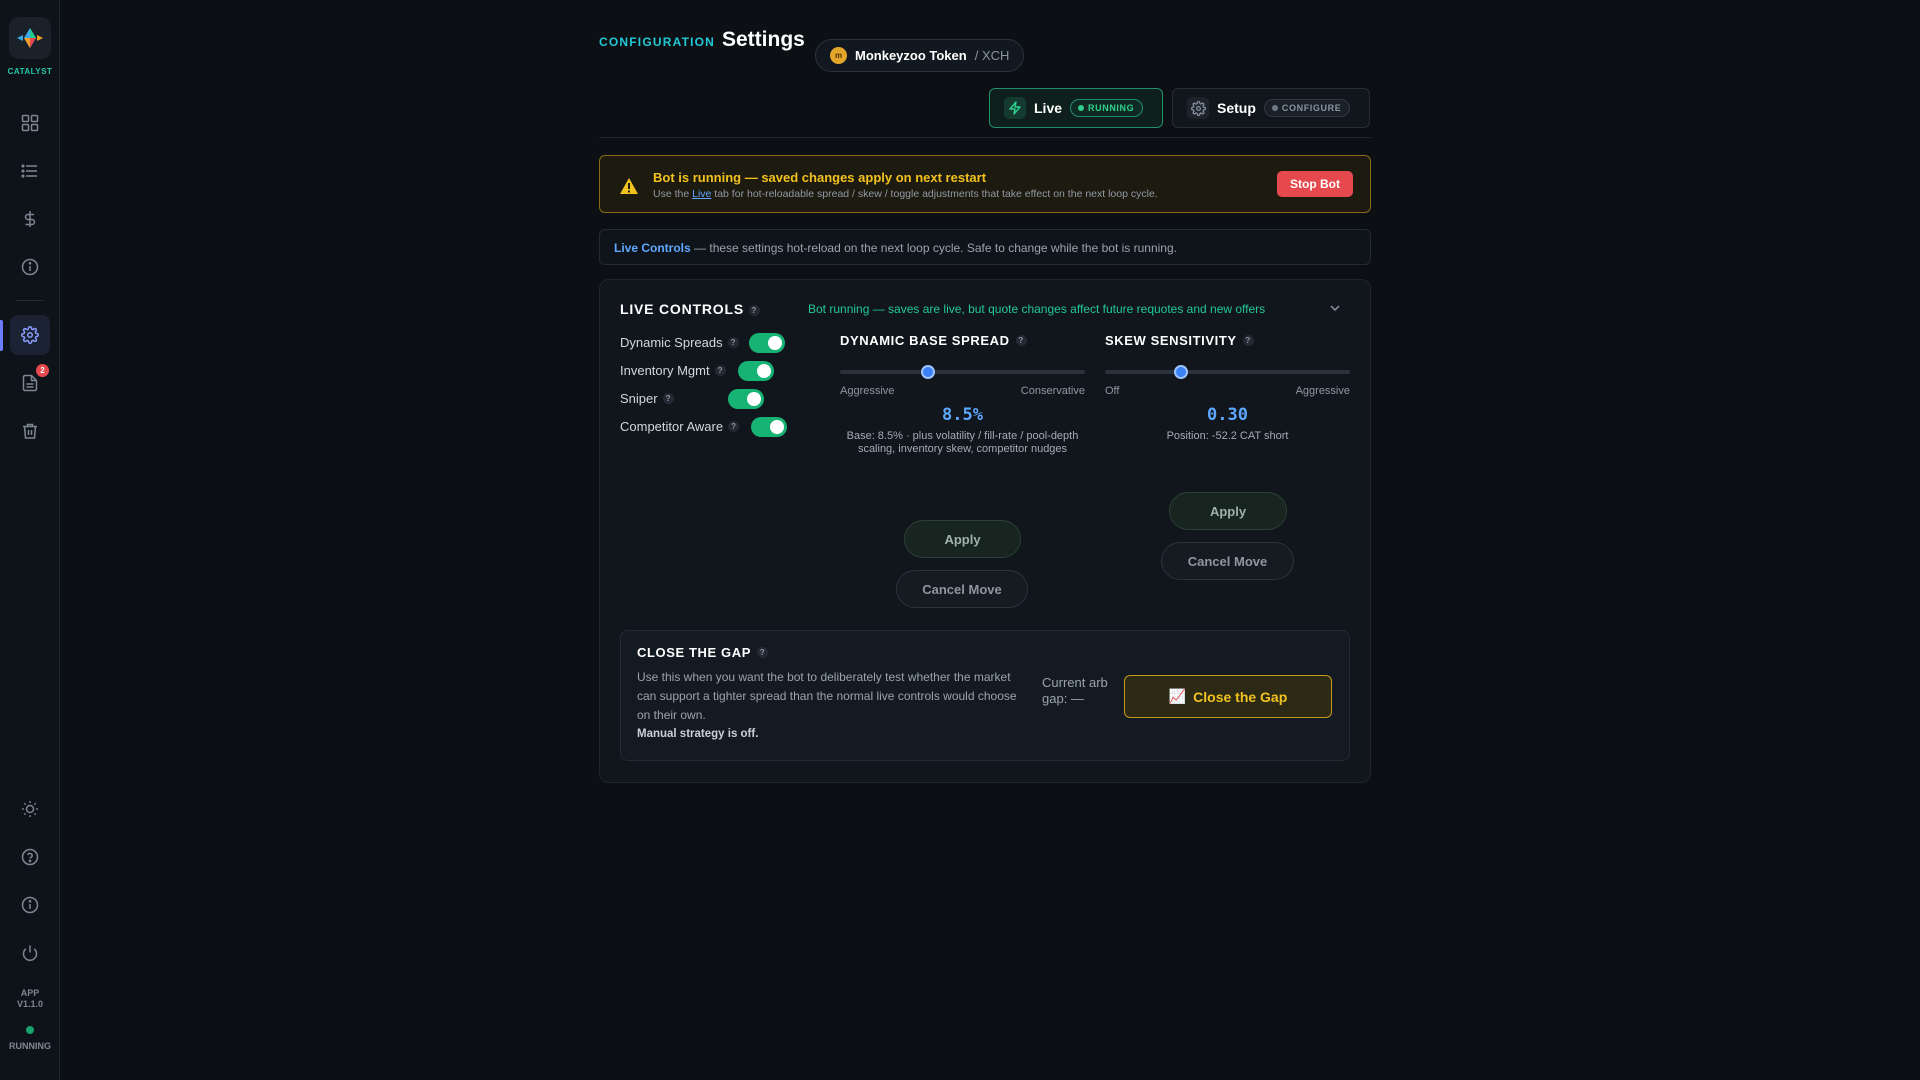 The height and width of the screenshot is (1080, 1920). I want to click on token-selector: m Monkeyzoo Token / XCH, so click(920, 55).